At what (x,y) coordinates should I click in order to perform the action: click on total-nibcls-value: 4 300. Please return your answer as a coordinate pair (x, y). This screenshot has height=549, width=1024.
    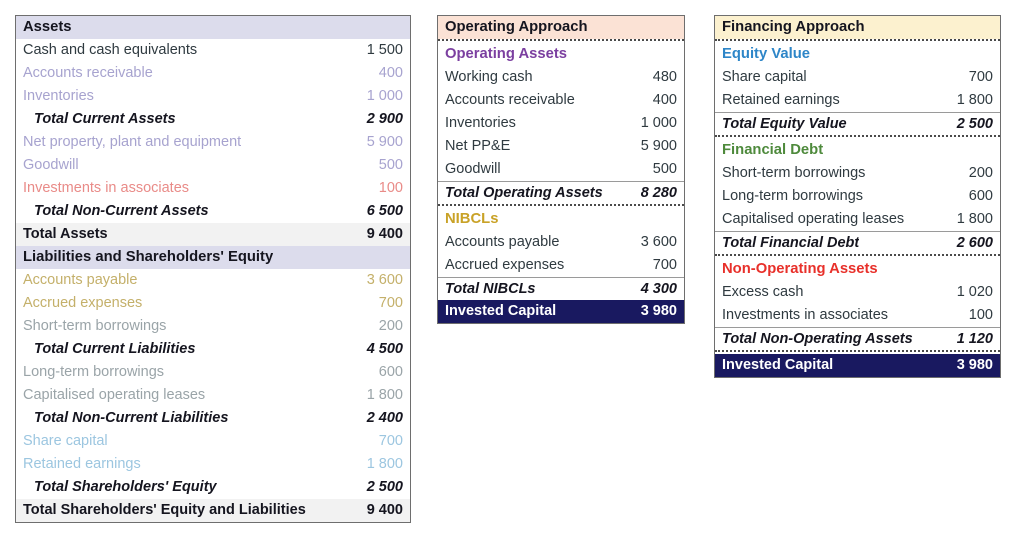
    Looking at the image, I should click on (658, 288).